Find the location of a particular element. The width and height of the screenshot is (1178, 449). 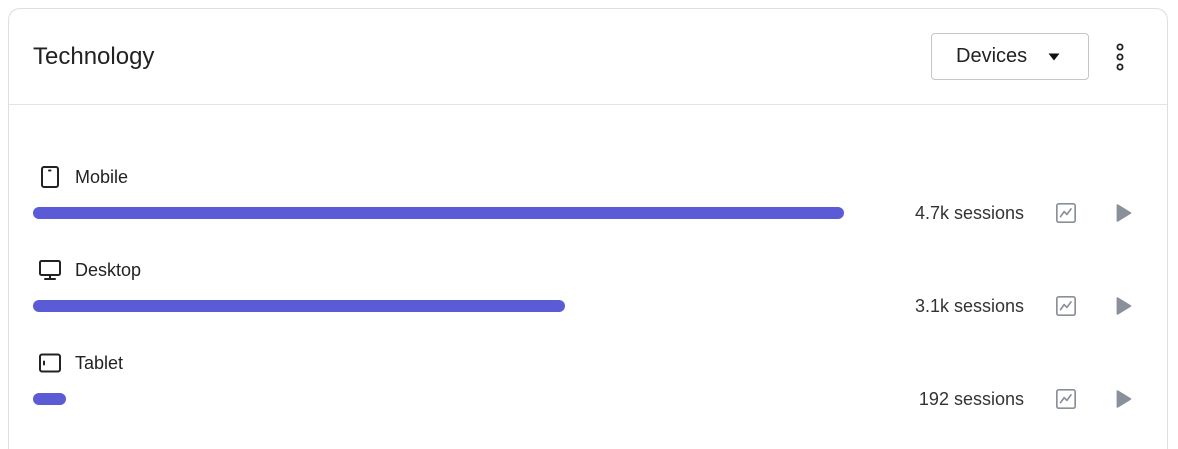

sessions-count: 192 sessions is located at coordinates (971, 399).